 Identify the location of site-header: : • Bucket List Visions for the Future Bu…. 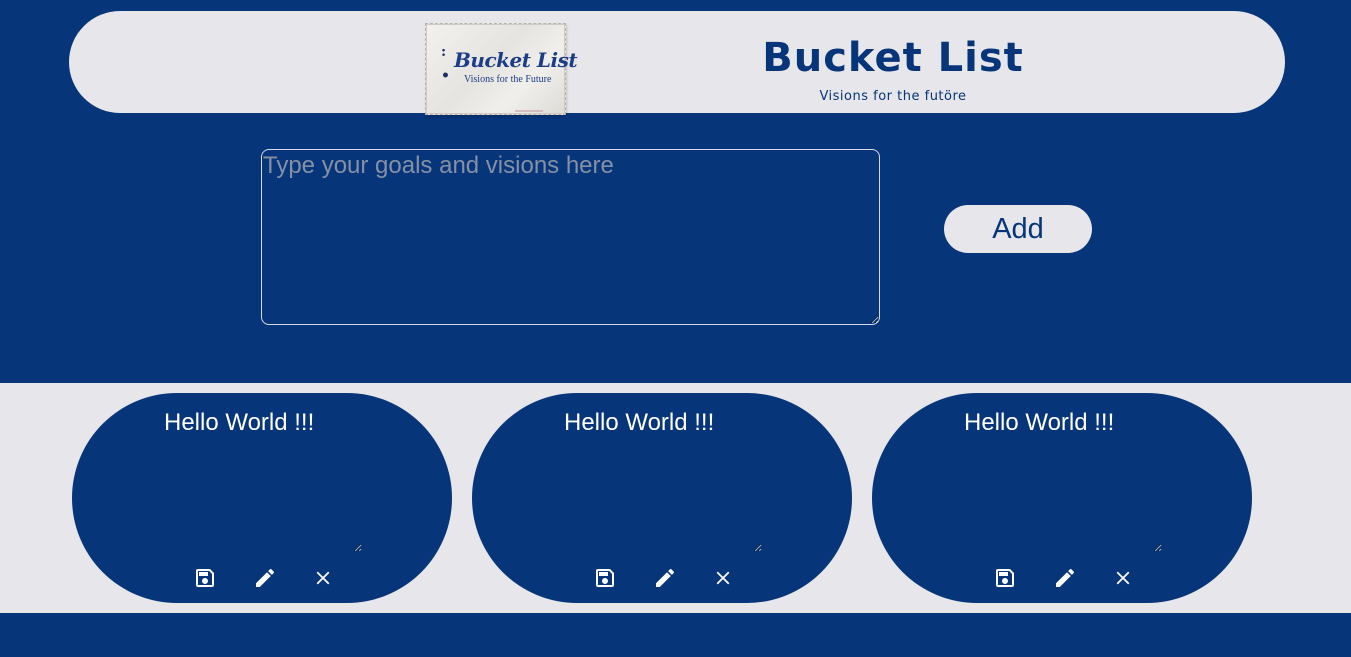
(677, 63).